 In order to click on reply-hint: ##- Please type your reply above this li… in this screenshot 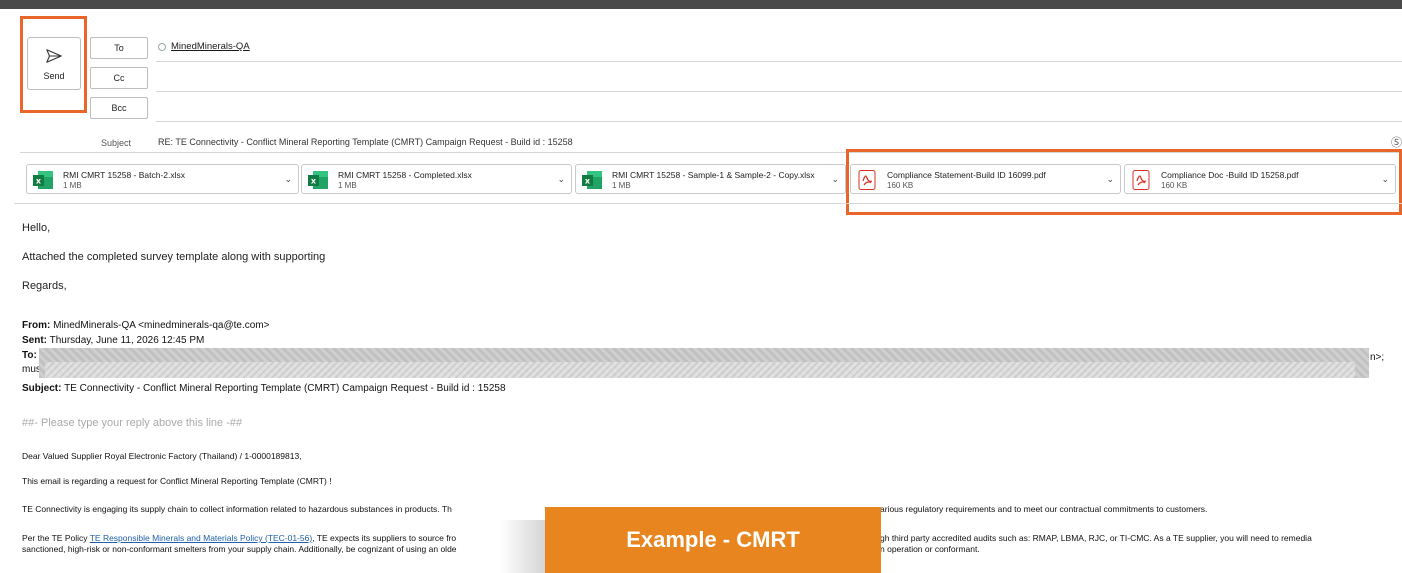, I will do `click(132, 423)`.